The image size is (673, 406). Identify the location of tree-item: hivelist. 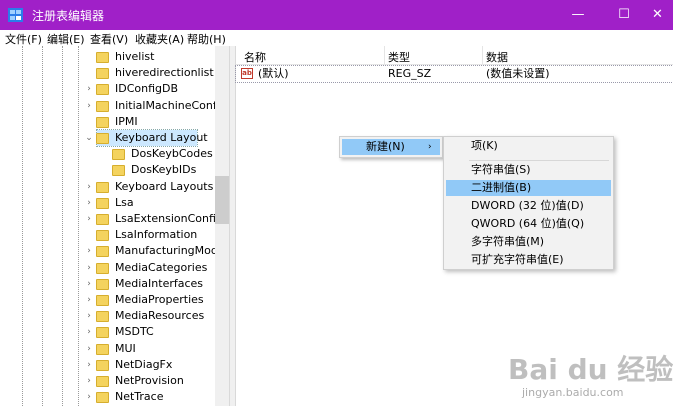
(151, 57).